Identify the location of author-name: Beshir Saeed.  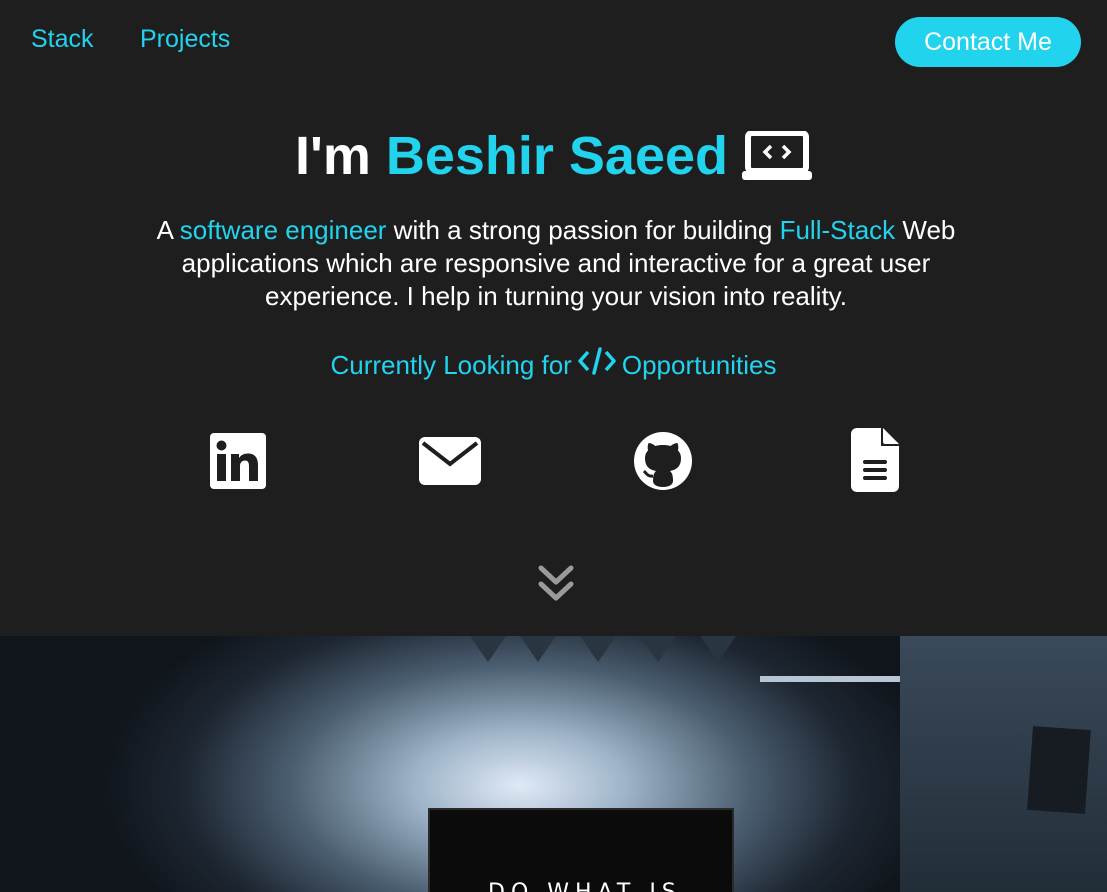
(557, 156).